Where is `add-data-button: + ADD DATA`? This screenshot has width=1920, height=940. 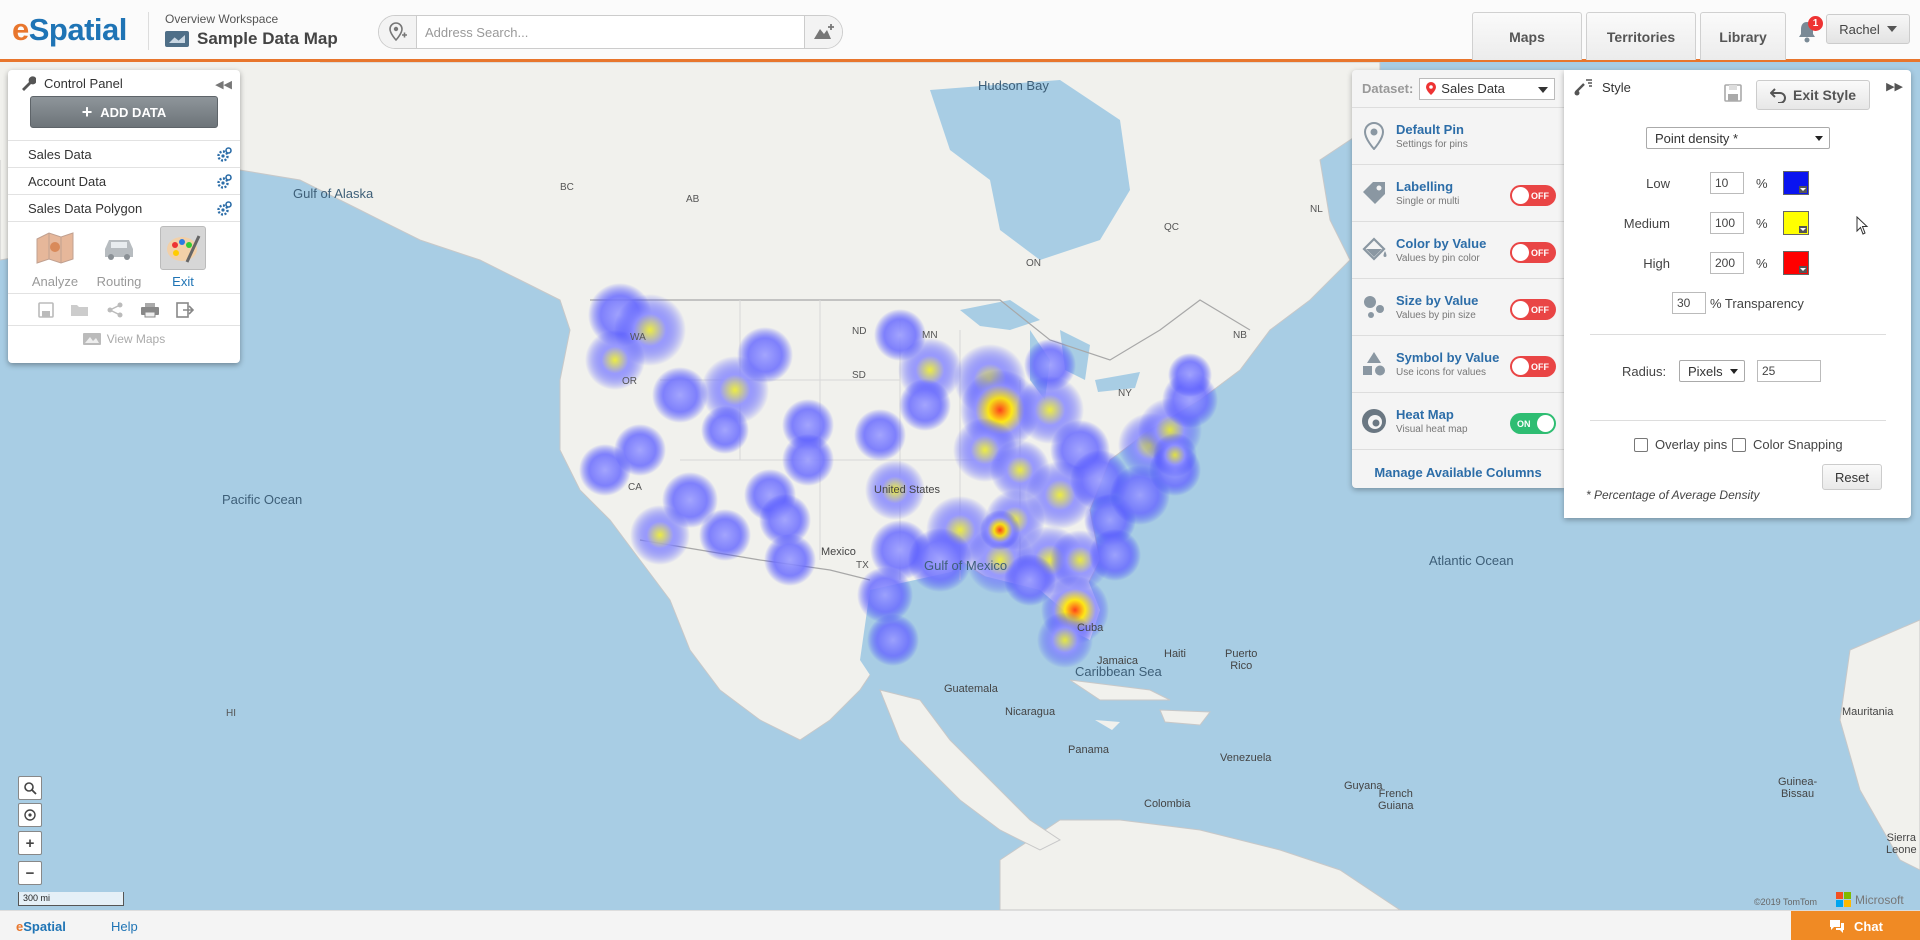 add-data-button: + ADD DATA is located at coordinates (124, 112).